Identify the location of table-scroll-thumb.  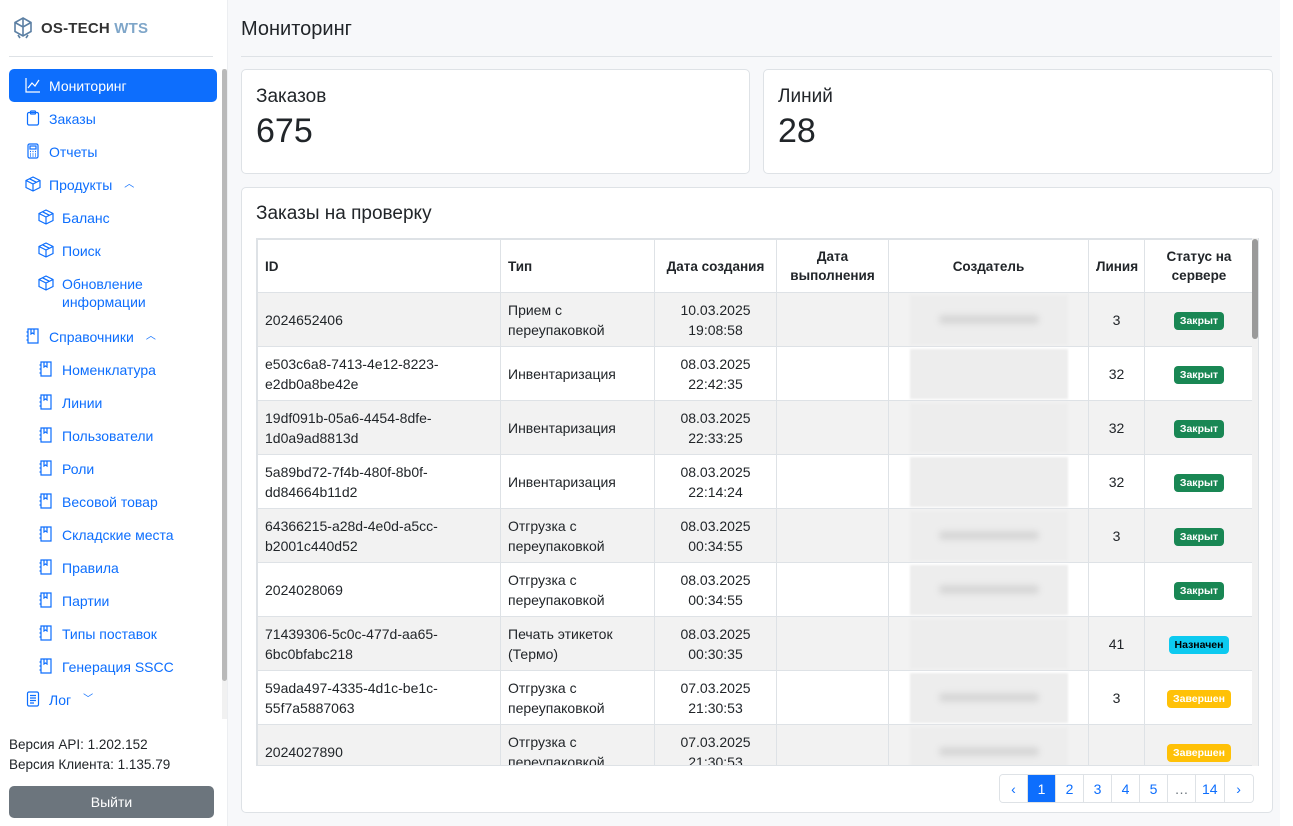
(1255, 289).